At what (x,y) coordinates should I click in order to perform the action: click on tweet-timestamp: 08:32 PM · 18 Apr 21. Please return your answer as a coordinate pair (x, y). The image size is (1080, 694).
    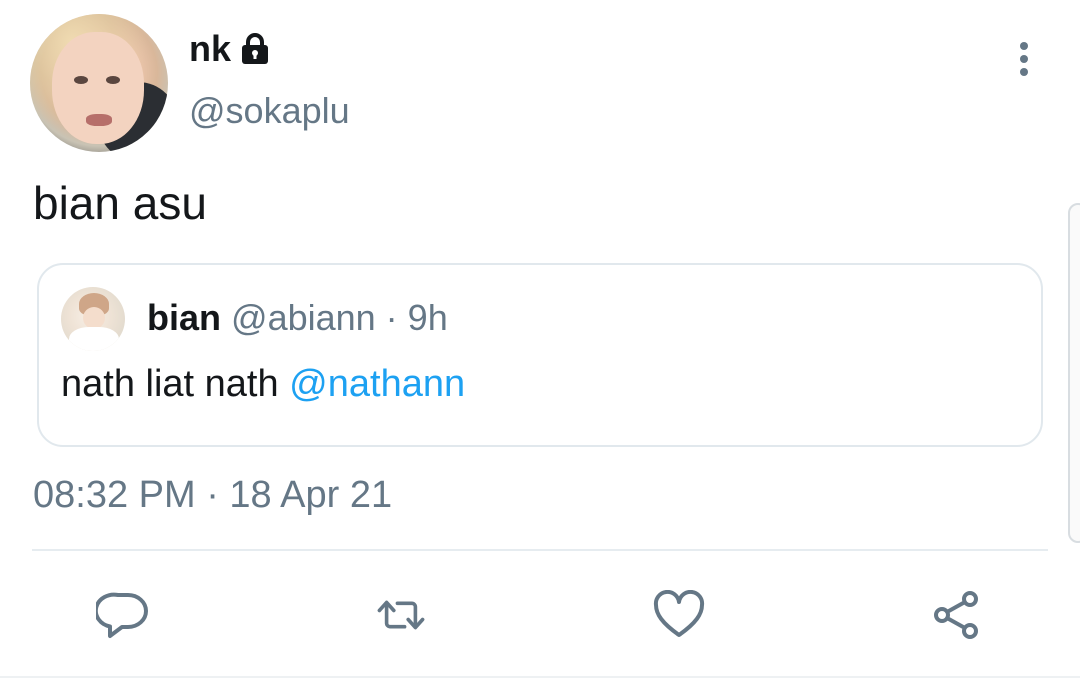
    Looking at the image, I should click on (212, 495).